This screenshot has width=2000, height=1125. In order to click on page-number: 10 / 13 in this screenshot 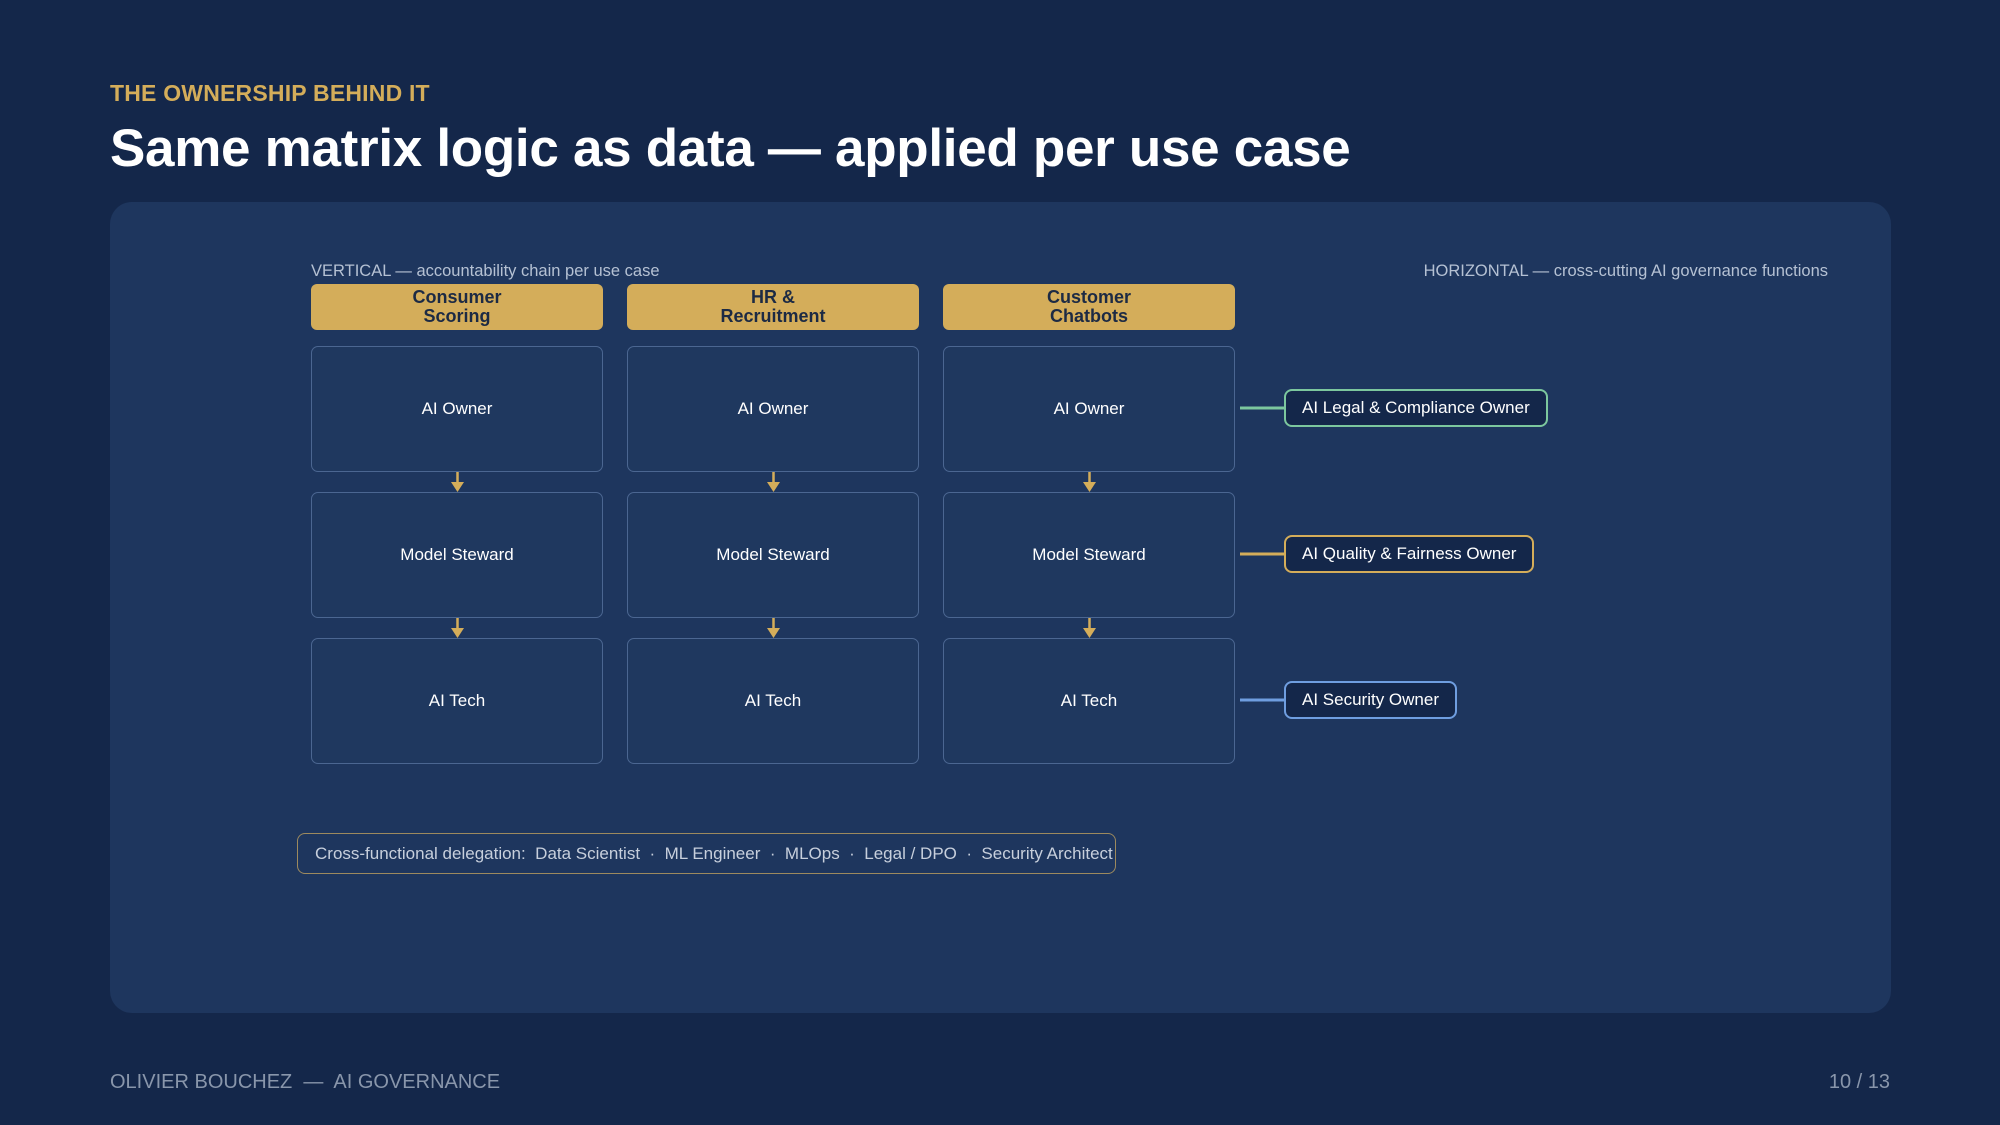, I will do `click(1859, 1082)`.